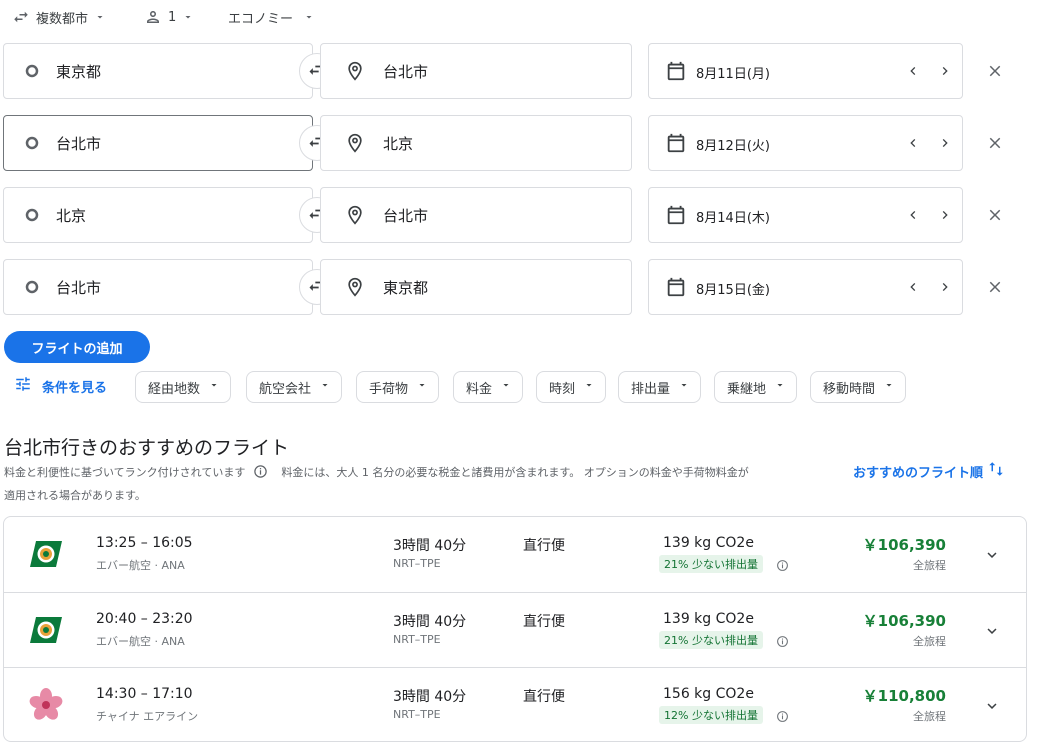  What do you see at coordinates (805, 71) in the screenshot?
I see `date-field: 8月11日(月)` at bounding box center [805, 71].